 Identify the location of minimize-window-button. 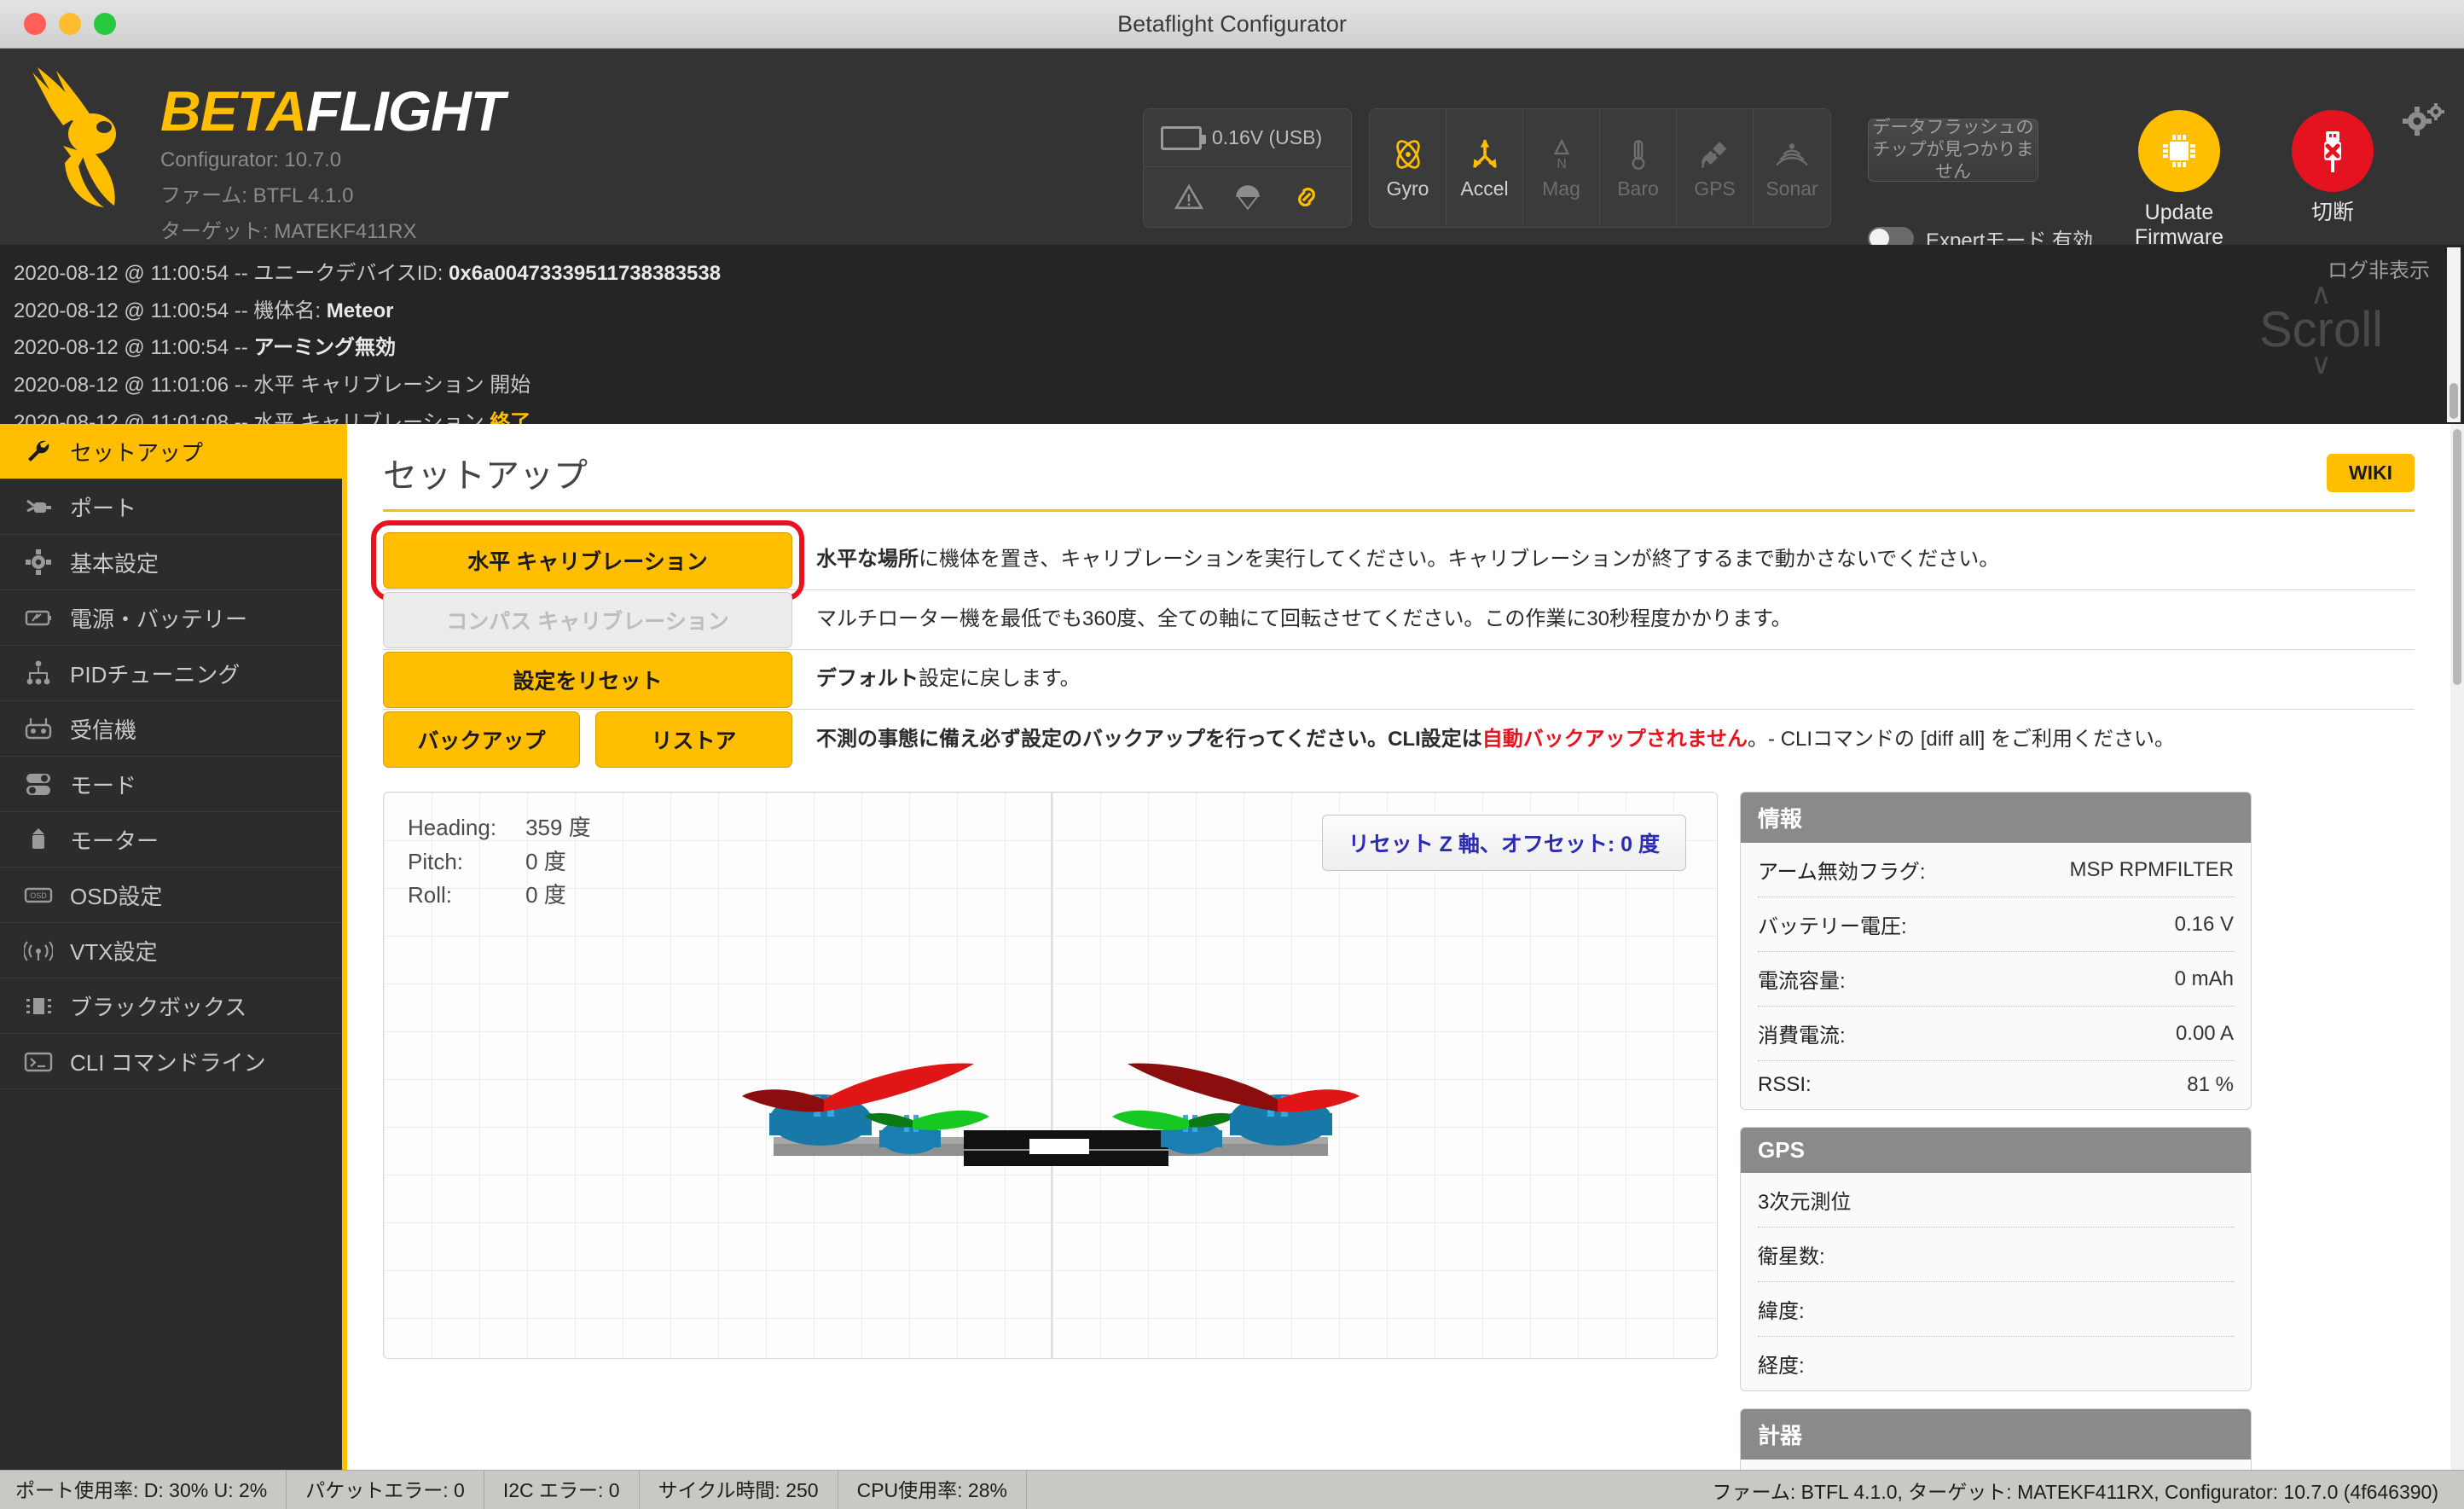
(70, 24).